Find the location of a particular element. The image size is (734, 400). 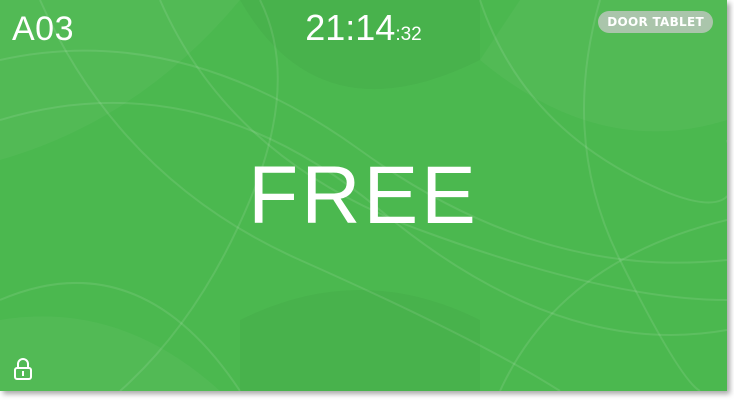

lock-icon is located at coordinates (23, 369).